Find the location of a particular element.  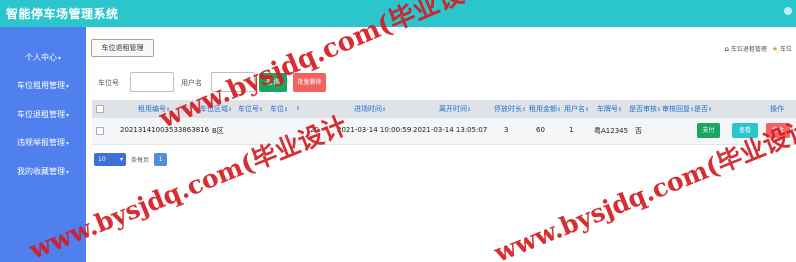

cell-plate: 粤A12345 is located at coordinates (611, 131).